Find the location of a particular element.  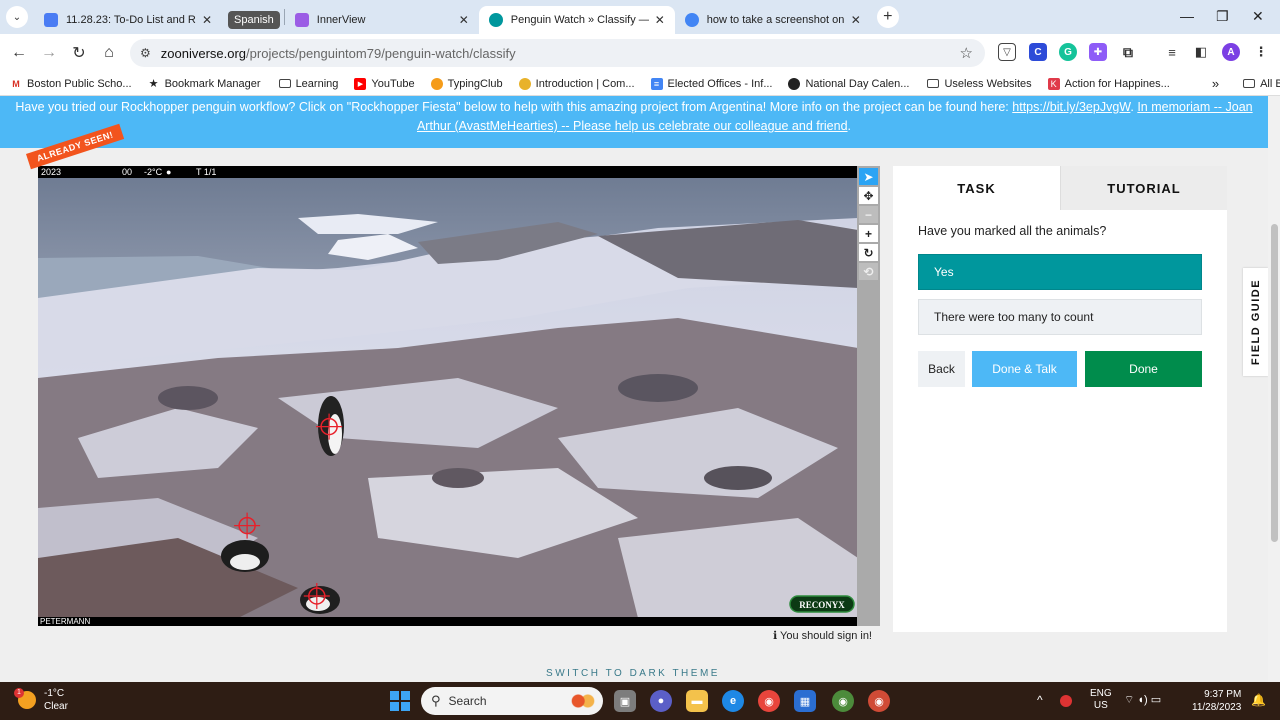

file-explorer-icon: ▬ is located at coordinates (697, 701).